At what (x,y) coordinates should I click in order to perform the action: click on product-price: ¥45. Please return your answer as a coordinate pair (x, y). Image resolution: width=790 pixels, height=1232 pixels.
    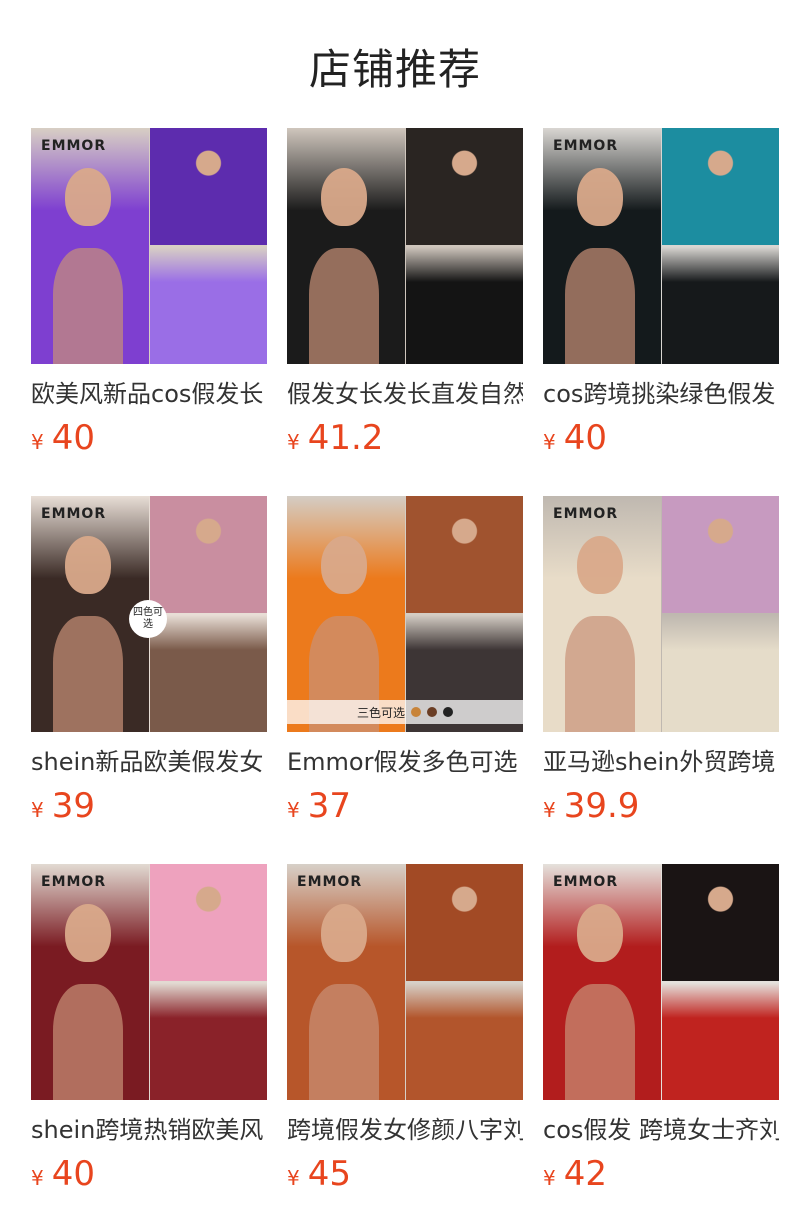
    Looking at the image, I should click on (319, 1174).